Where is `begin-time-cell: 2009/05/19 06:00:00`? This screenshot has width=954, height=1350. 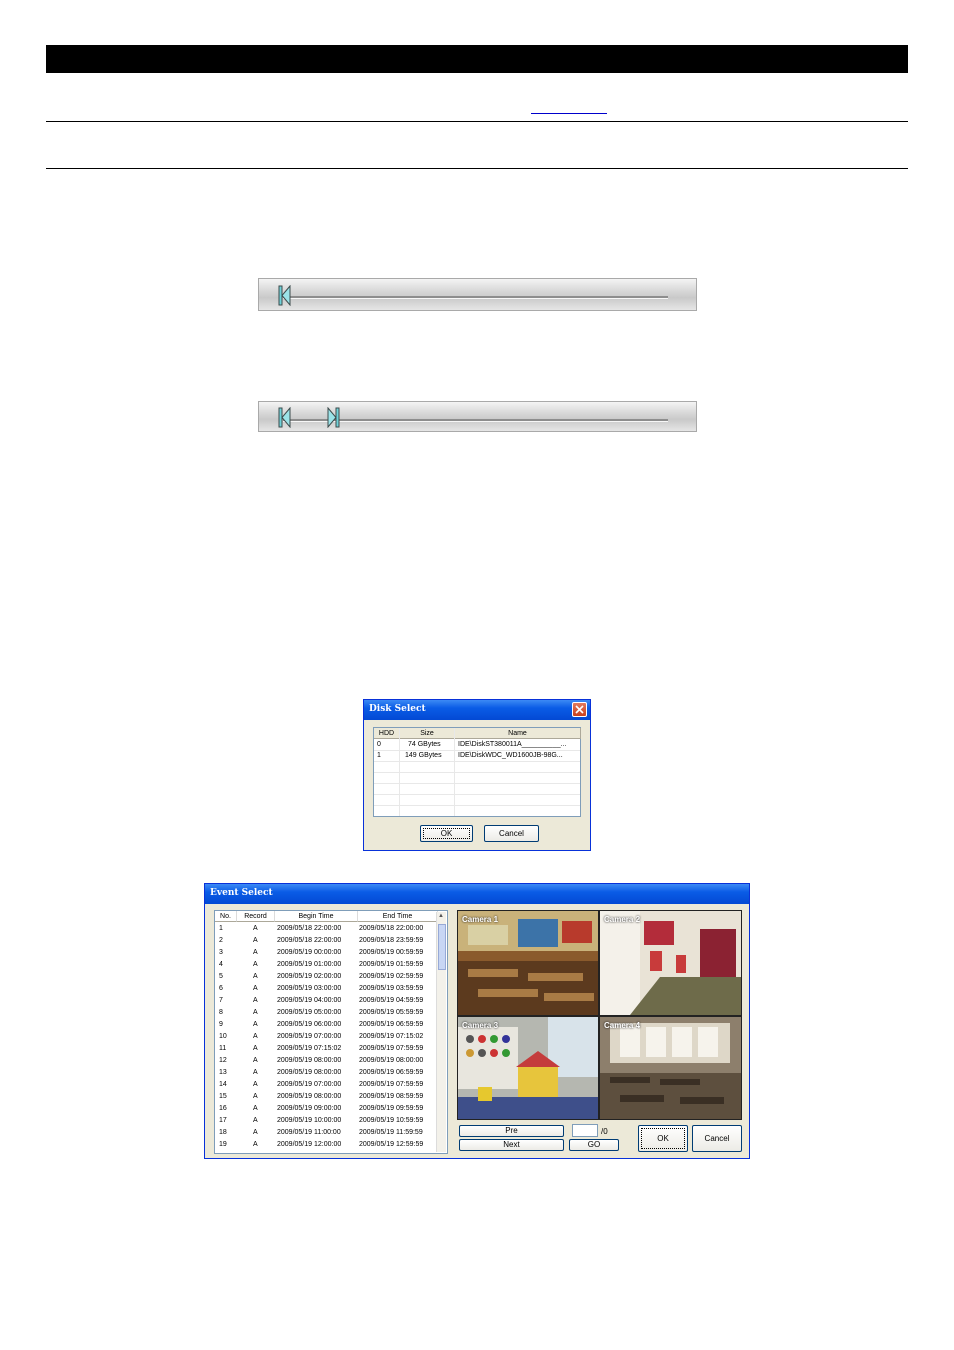
begin-time-cell: 2009/05/19 06:00:00 is located at coordinates (309, 1024).